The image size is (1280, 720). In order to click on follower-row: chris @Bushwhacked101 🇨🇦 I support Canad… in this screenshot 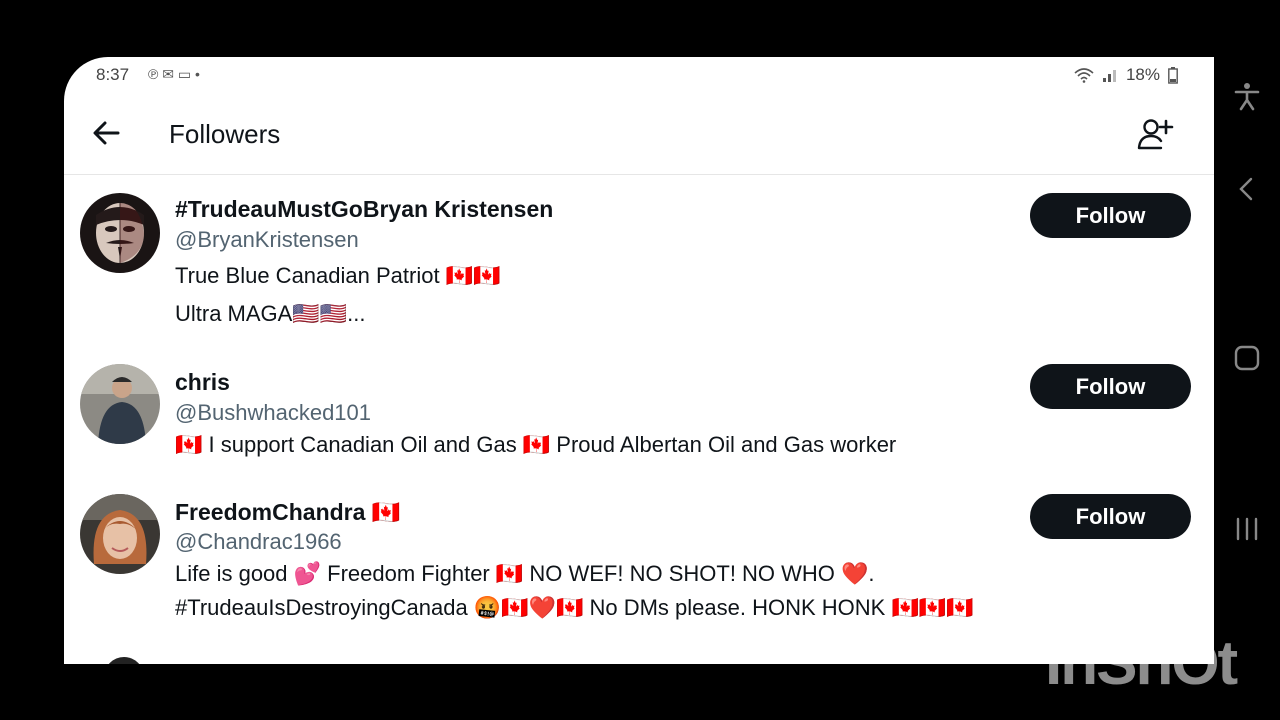, I will do `click(639, 414)`.